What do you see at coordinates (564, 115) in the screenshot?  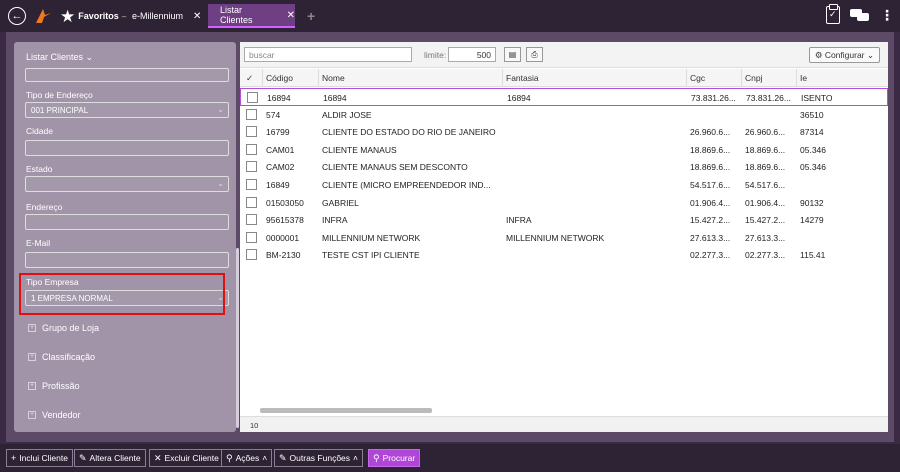 I see `table-row: 574 ALDIR JOSE 36510` at bounding box center [564, 115].